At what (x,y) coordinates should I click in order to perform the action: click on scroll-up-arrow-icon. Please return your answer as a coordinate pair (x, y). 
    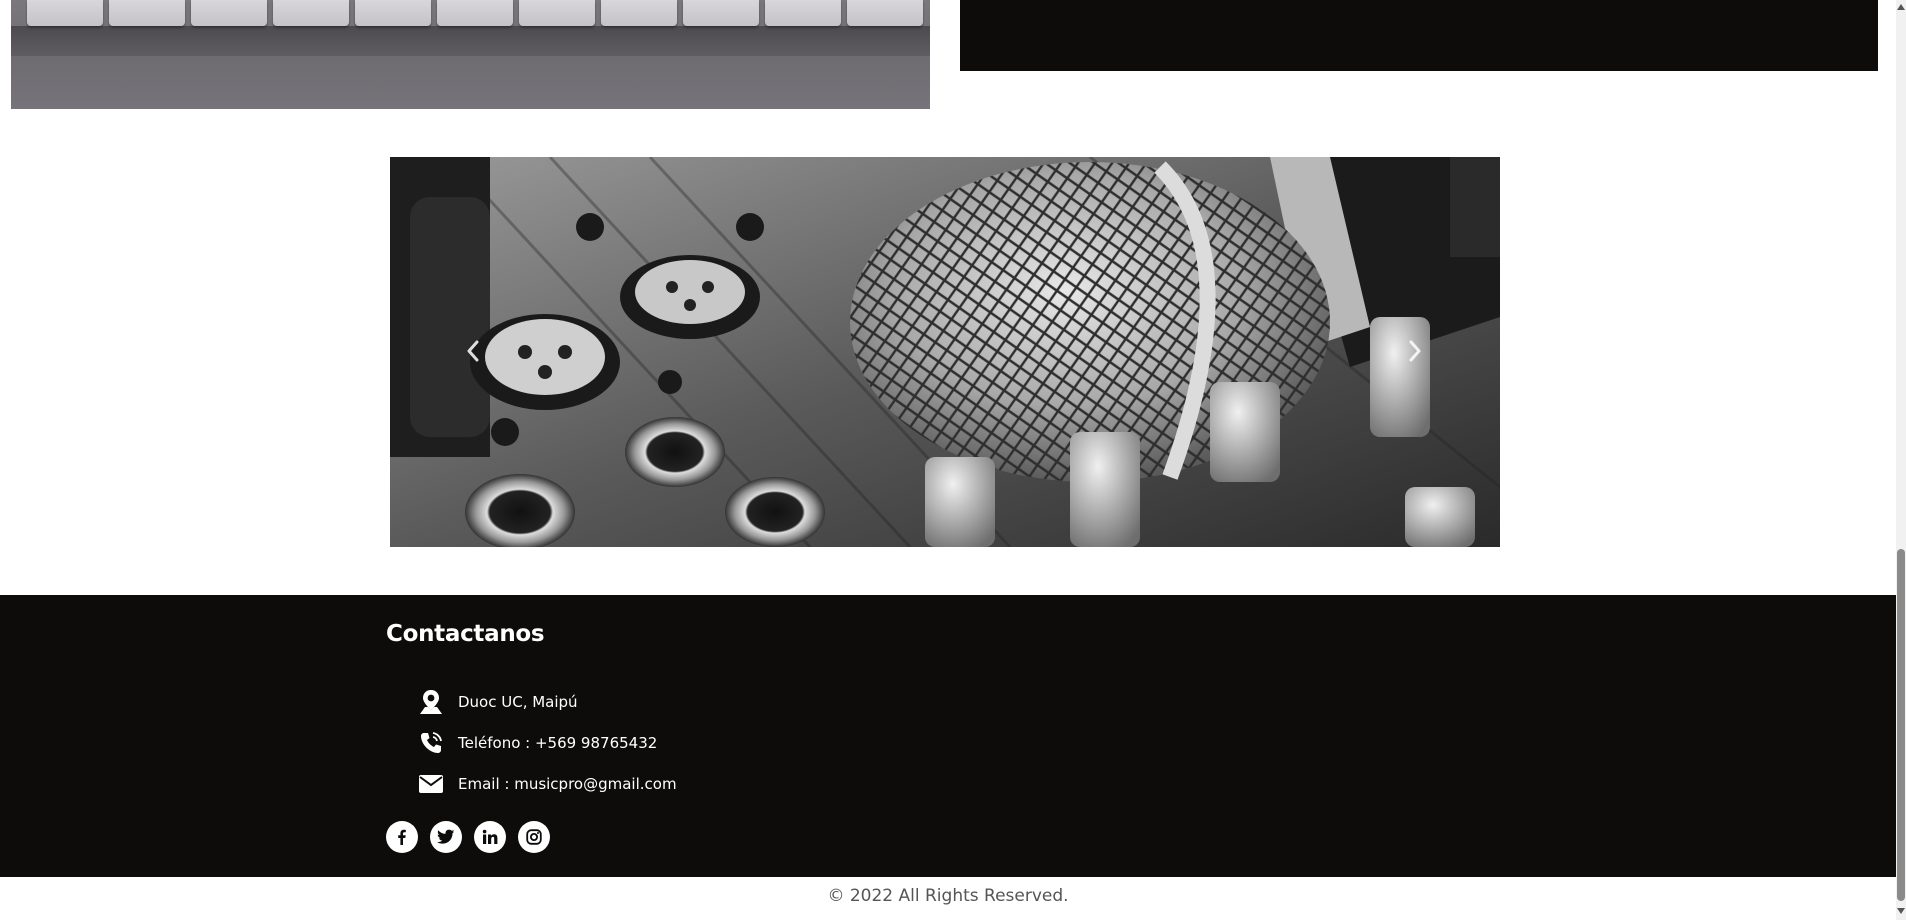
    Looking at the image, I should click on (1901, 7).